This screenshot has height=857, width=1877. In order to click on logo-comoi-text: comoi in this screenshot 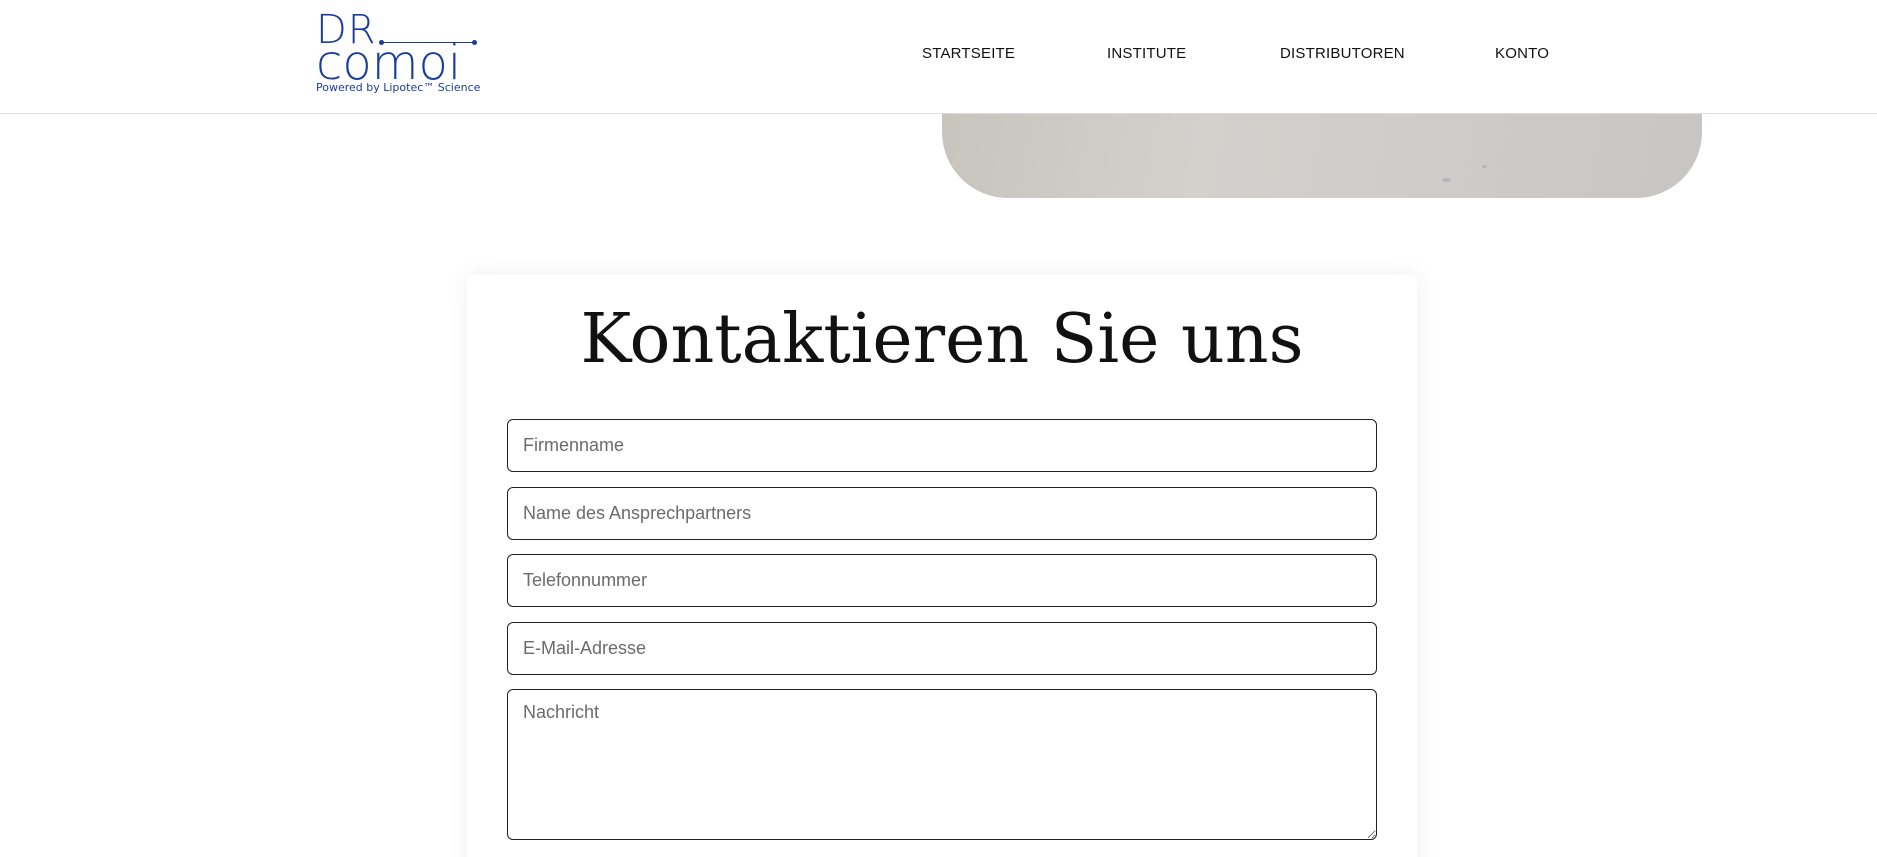, I will do `click(389, 63)`.